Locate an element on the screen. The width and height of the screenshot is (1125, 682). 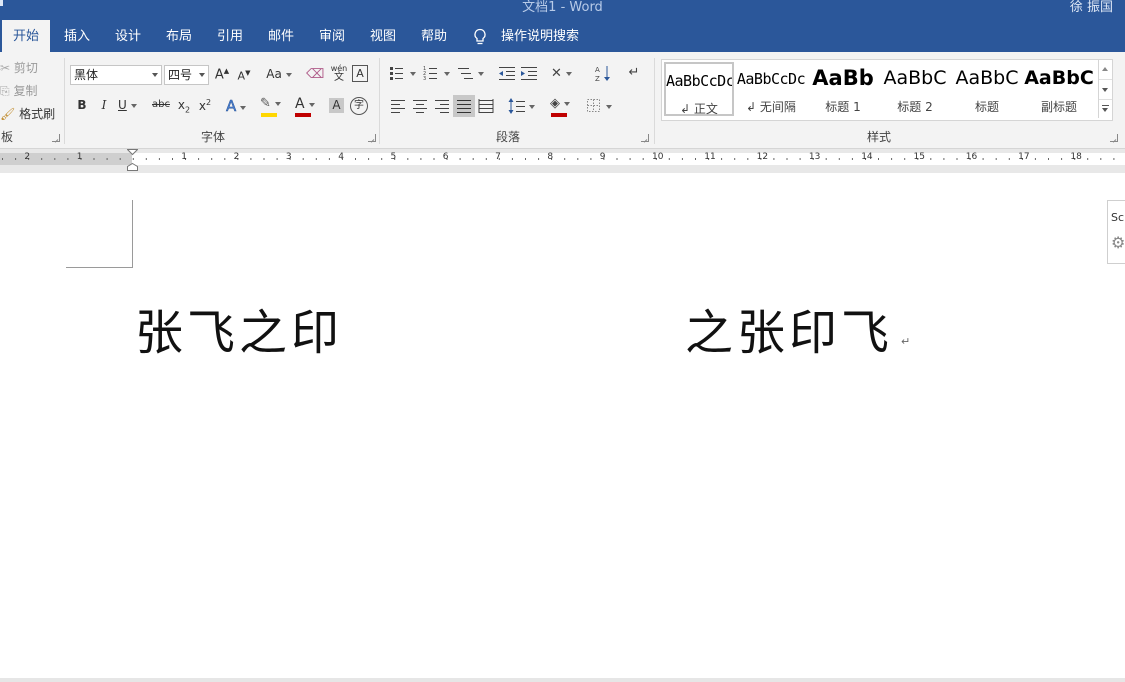
subscript-button: x2 is located at coordinates (184, 106).